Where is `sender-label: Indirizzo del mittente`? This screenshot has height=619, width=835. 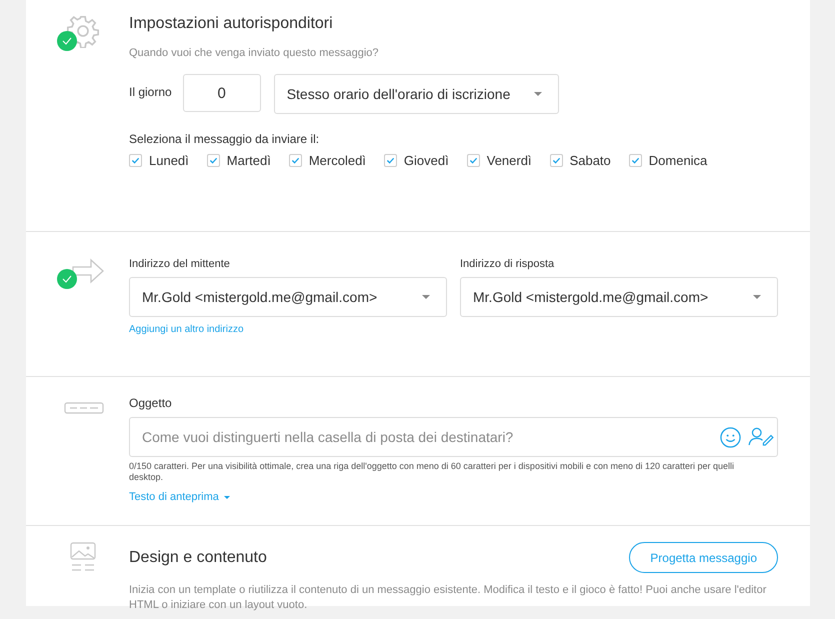
sender-label: Indirizzo del mittente is located at coordinates (180, 264).